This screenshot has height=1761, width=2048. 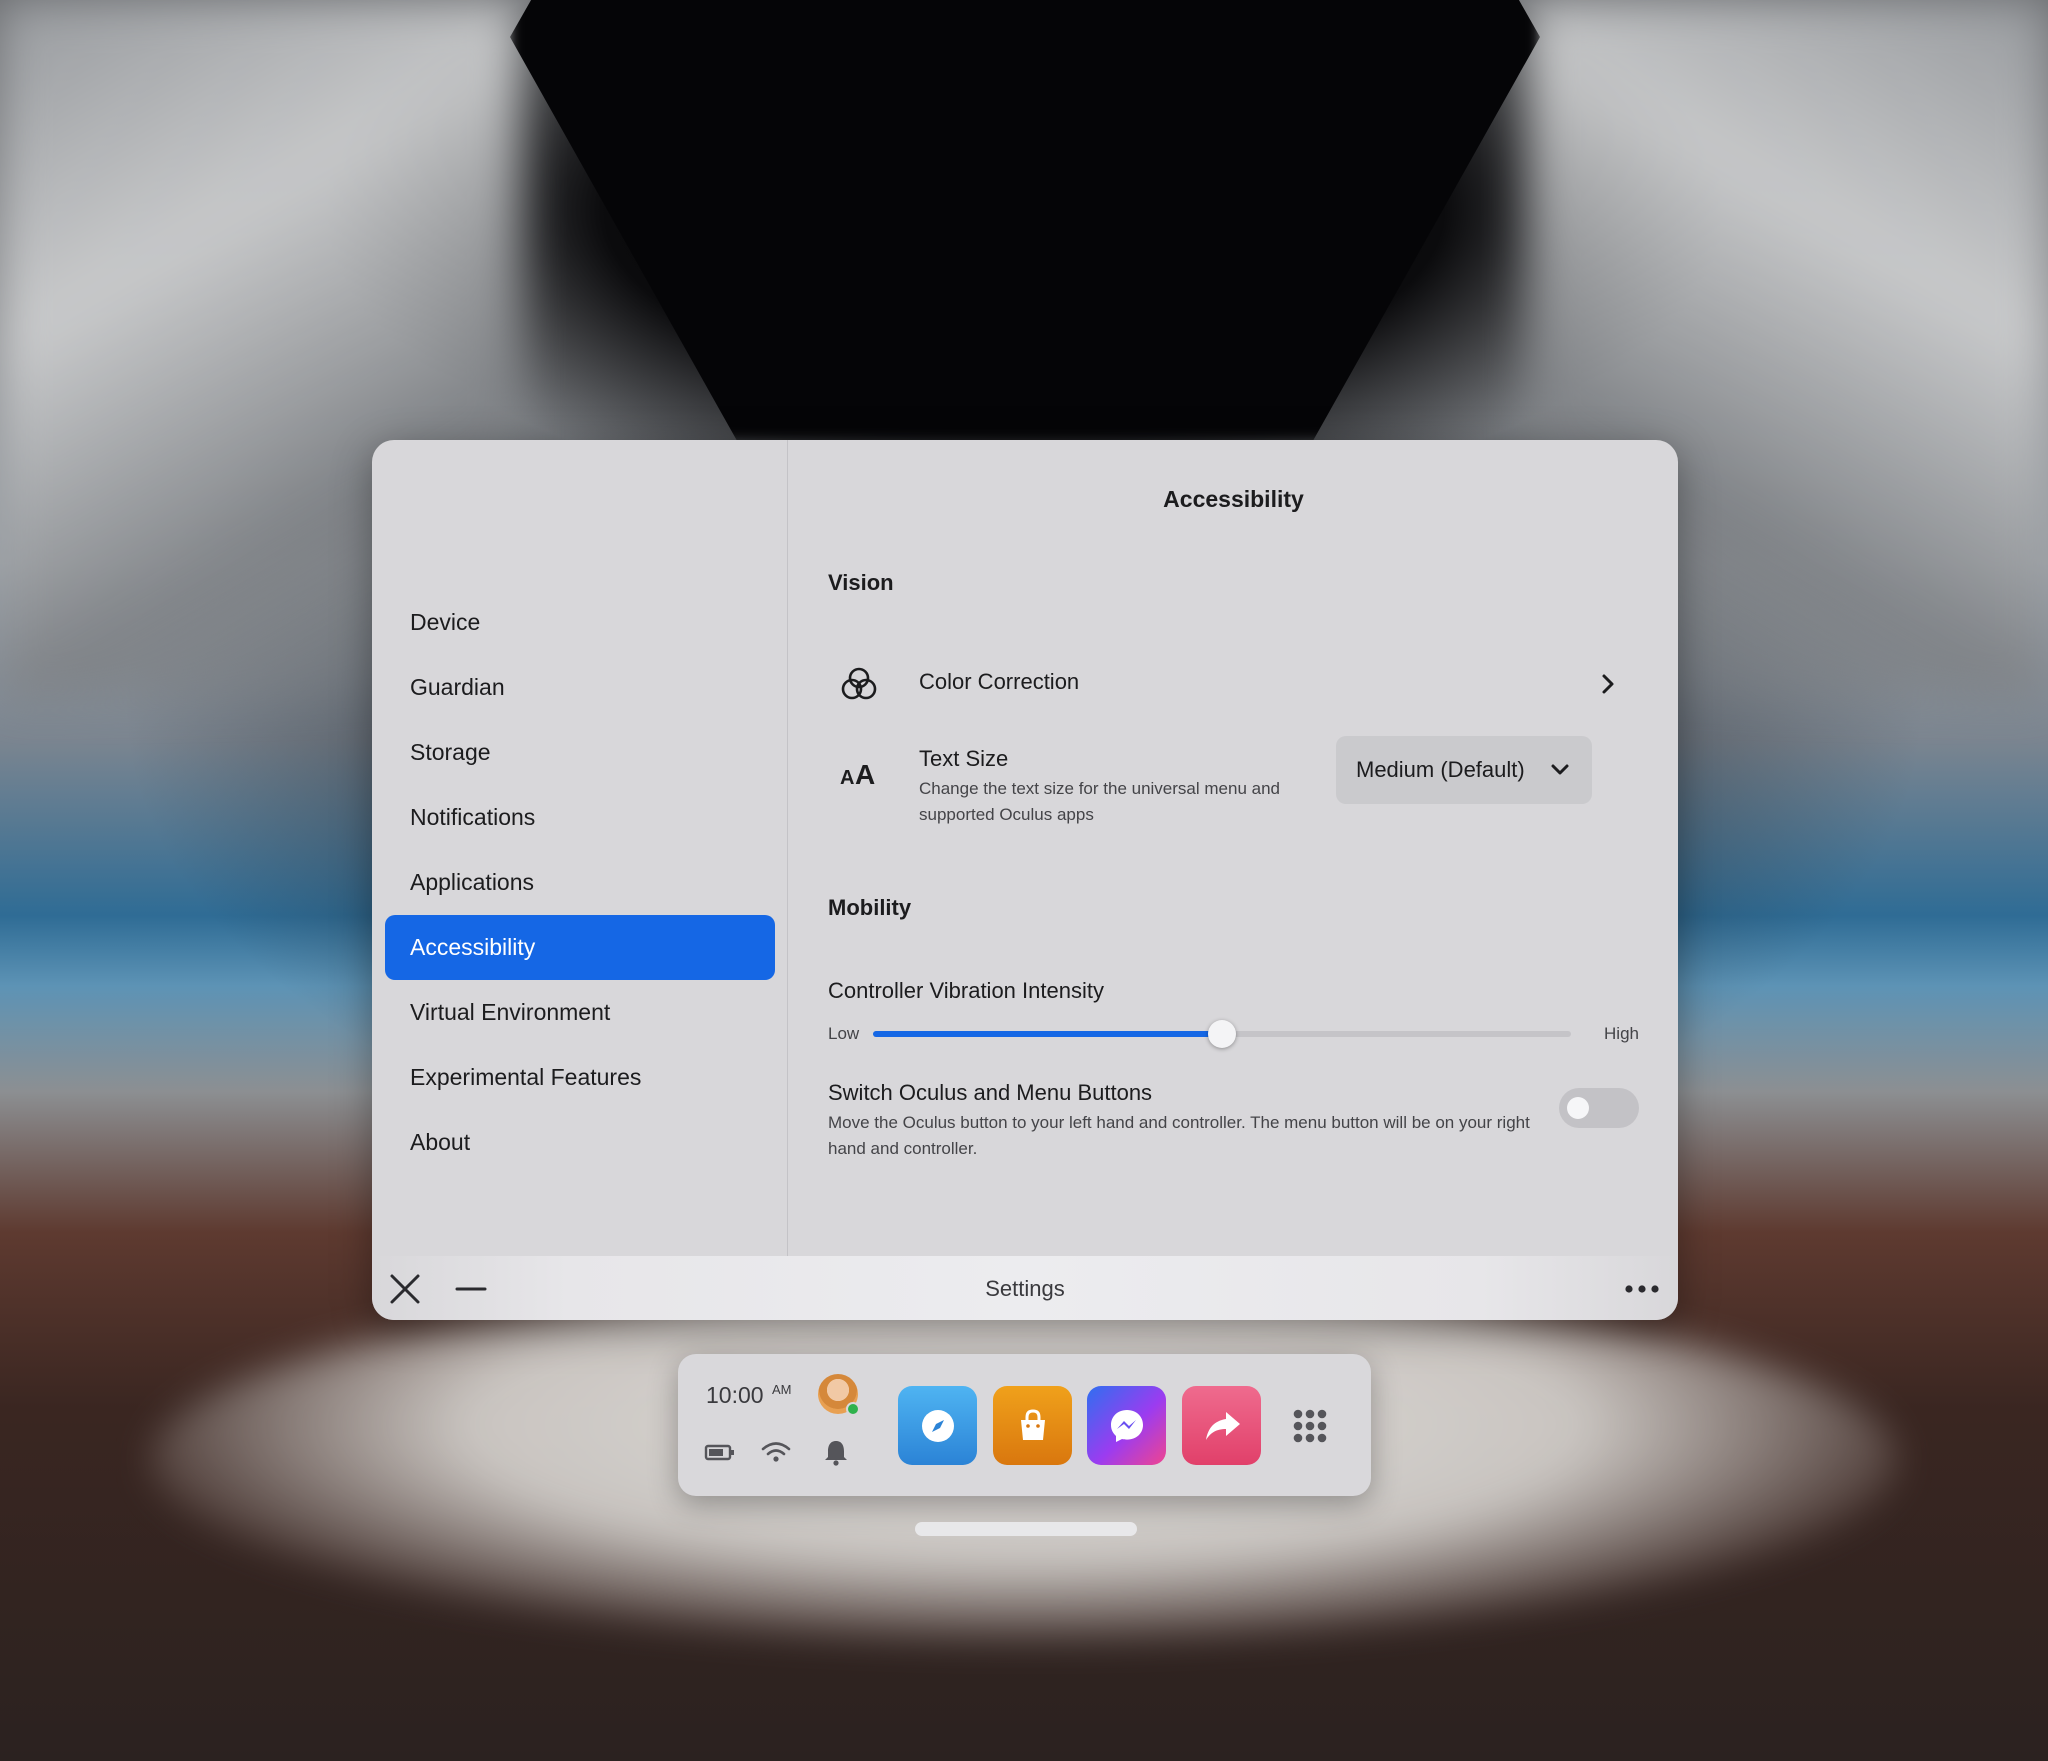 I want to click on store-app-button, so click(x=1032, y=1425).